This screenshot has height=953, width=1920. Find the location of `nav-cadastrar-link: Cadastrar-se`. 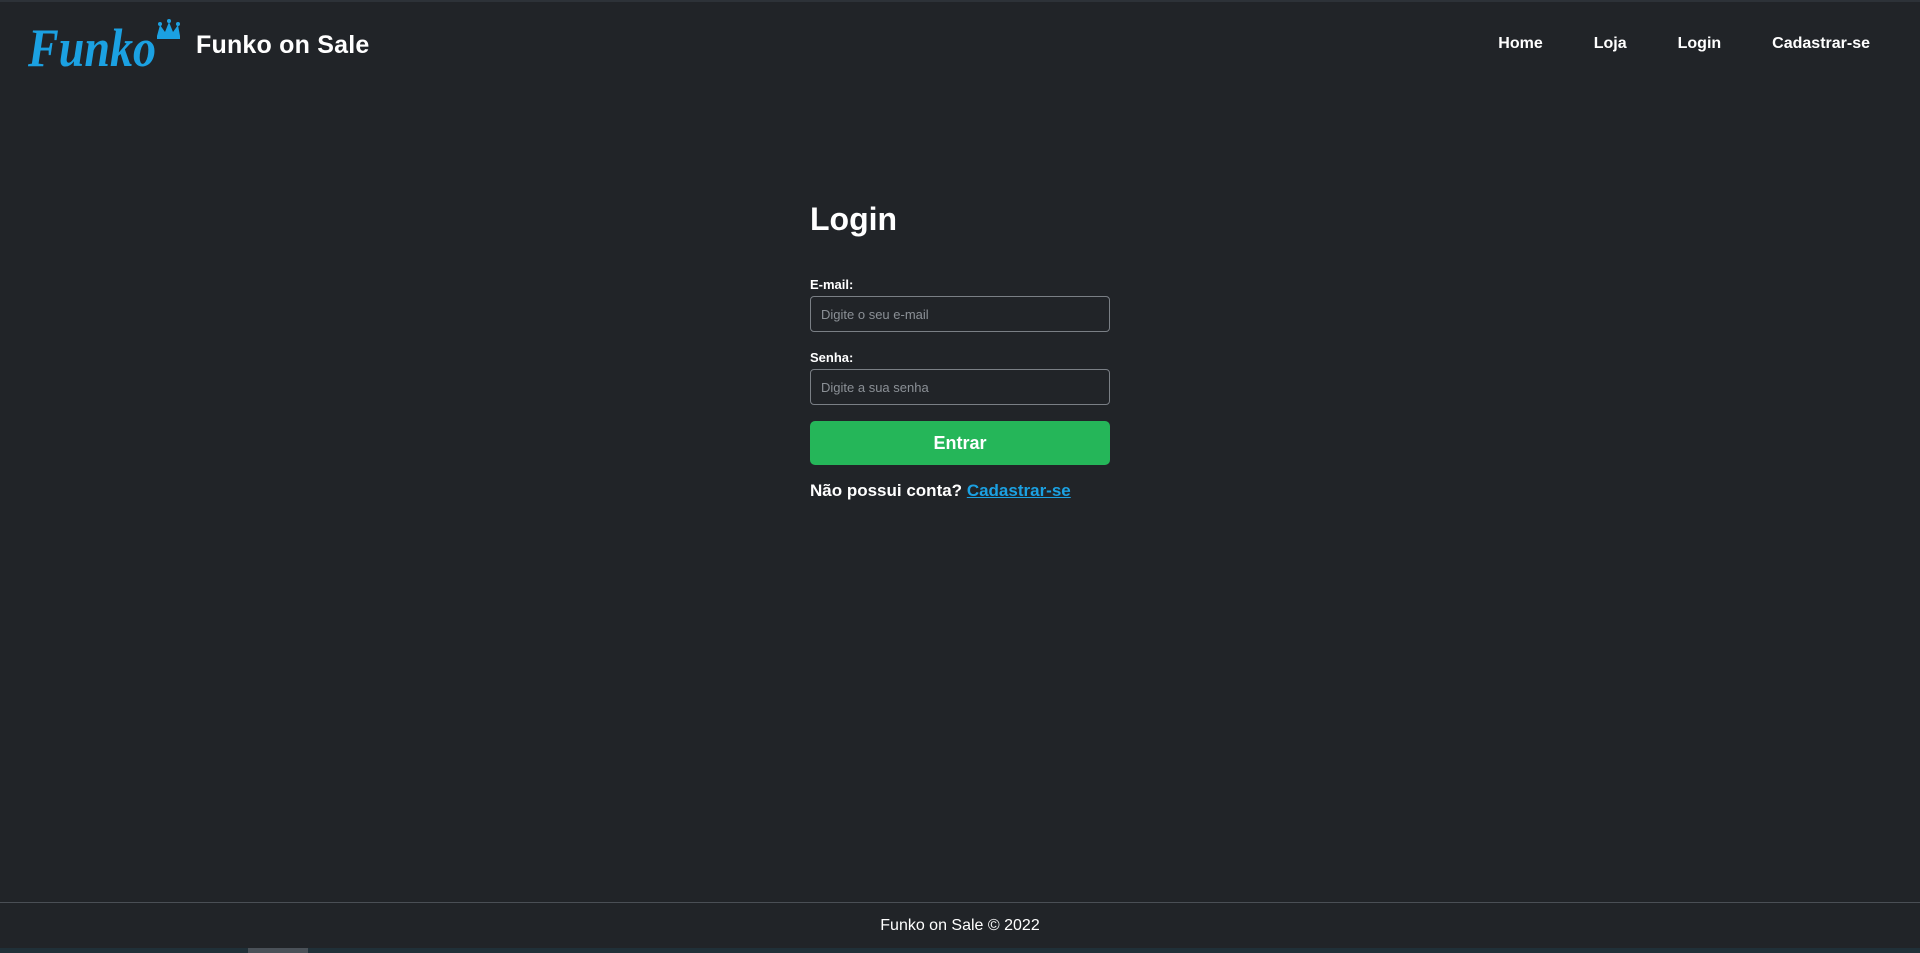

nav-cadastrar-link: Cadastrar-se is located at coordinates (1821, 44).